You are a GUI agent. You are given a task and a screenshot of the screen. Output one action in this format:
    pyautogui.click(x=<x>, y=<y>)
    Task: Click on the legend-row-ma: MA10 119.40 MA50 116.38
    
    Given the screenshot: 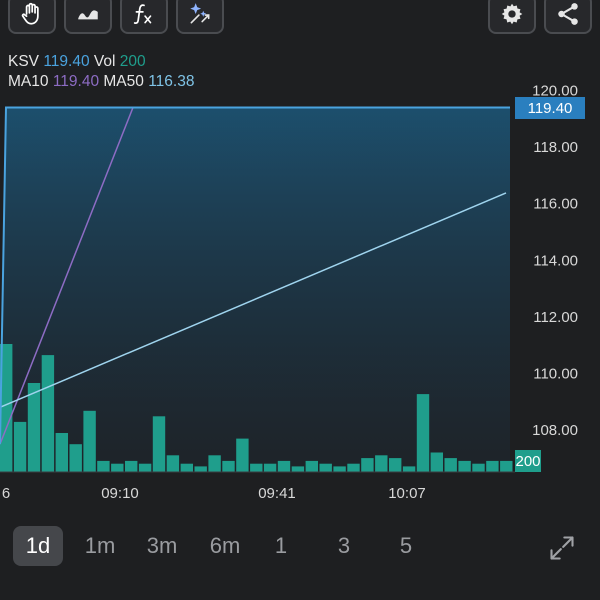 What is the action you would take?
    pyautogui.click(x=101, y=82)
    